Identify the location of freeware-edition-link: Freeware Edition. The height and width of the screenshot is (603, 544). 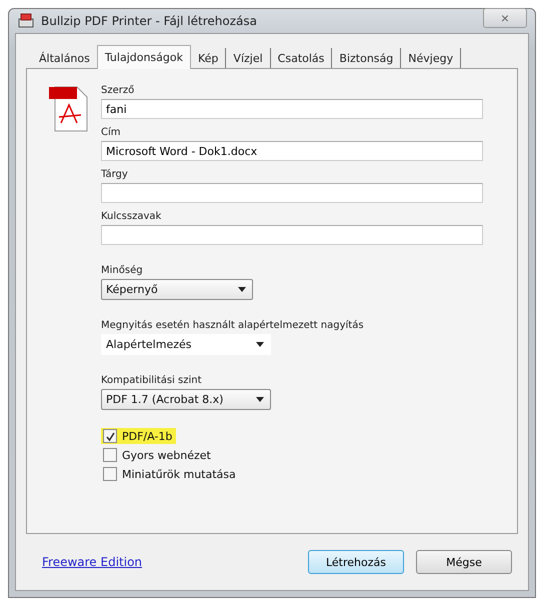
(92, 562).